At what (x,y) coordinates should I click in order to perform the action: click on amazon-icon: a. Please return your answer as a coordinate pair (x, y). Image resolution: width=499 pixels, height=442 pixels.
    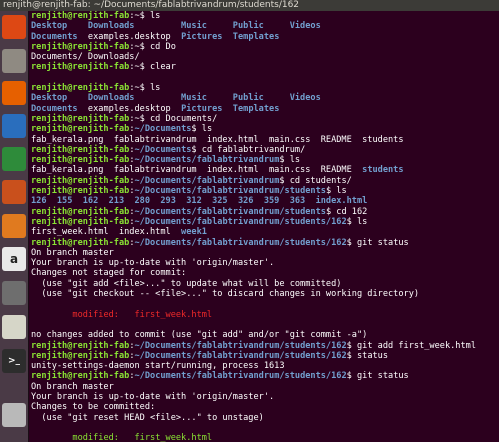
    Looking at the image, I should click on (14, 259).